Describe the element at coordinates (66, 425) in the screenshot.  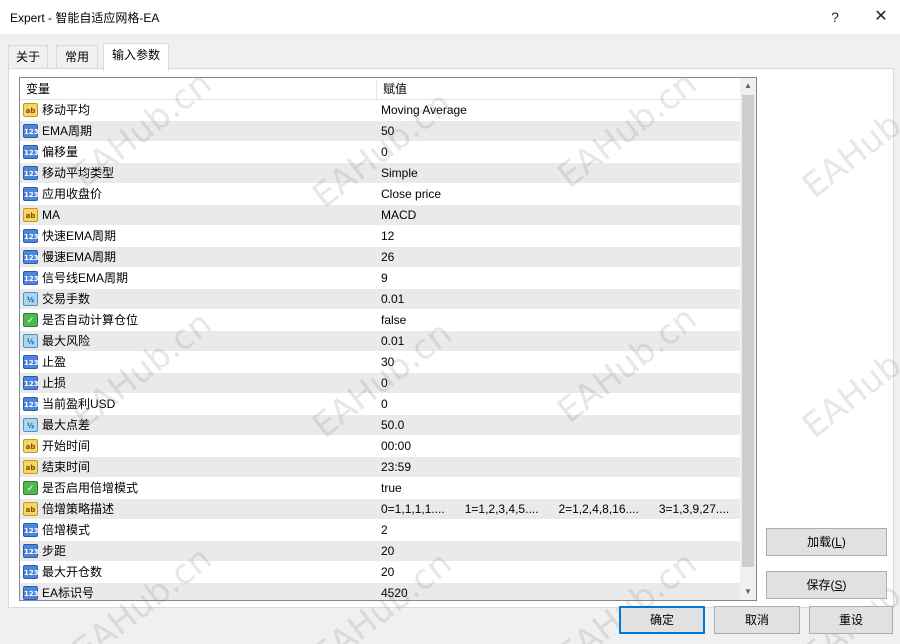
I see `param-name: 最大点差` at that location.